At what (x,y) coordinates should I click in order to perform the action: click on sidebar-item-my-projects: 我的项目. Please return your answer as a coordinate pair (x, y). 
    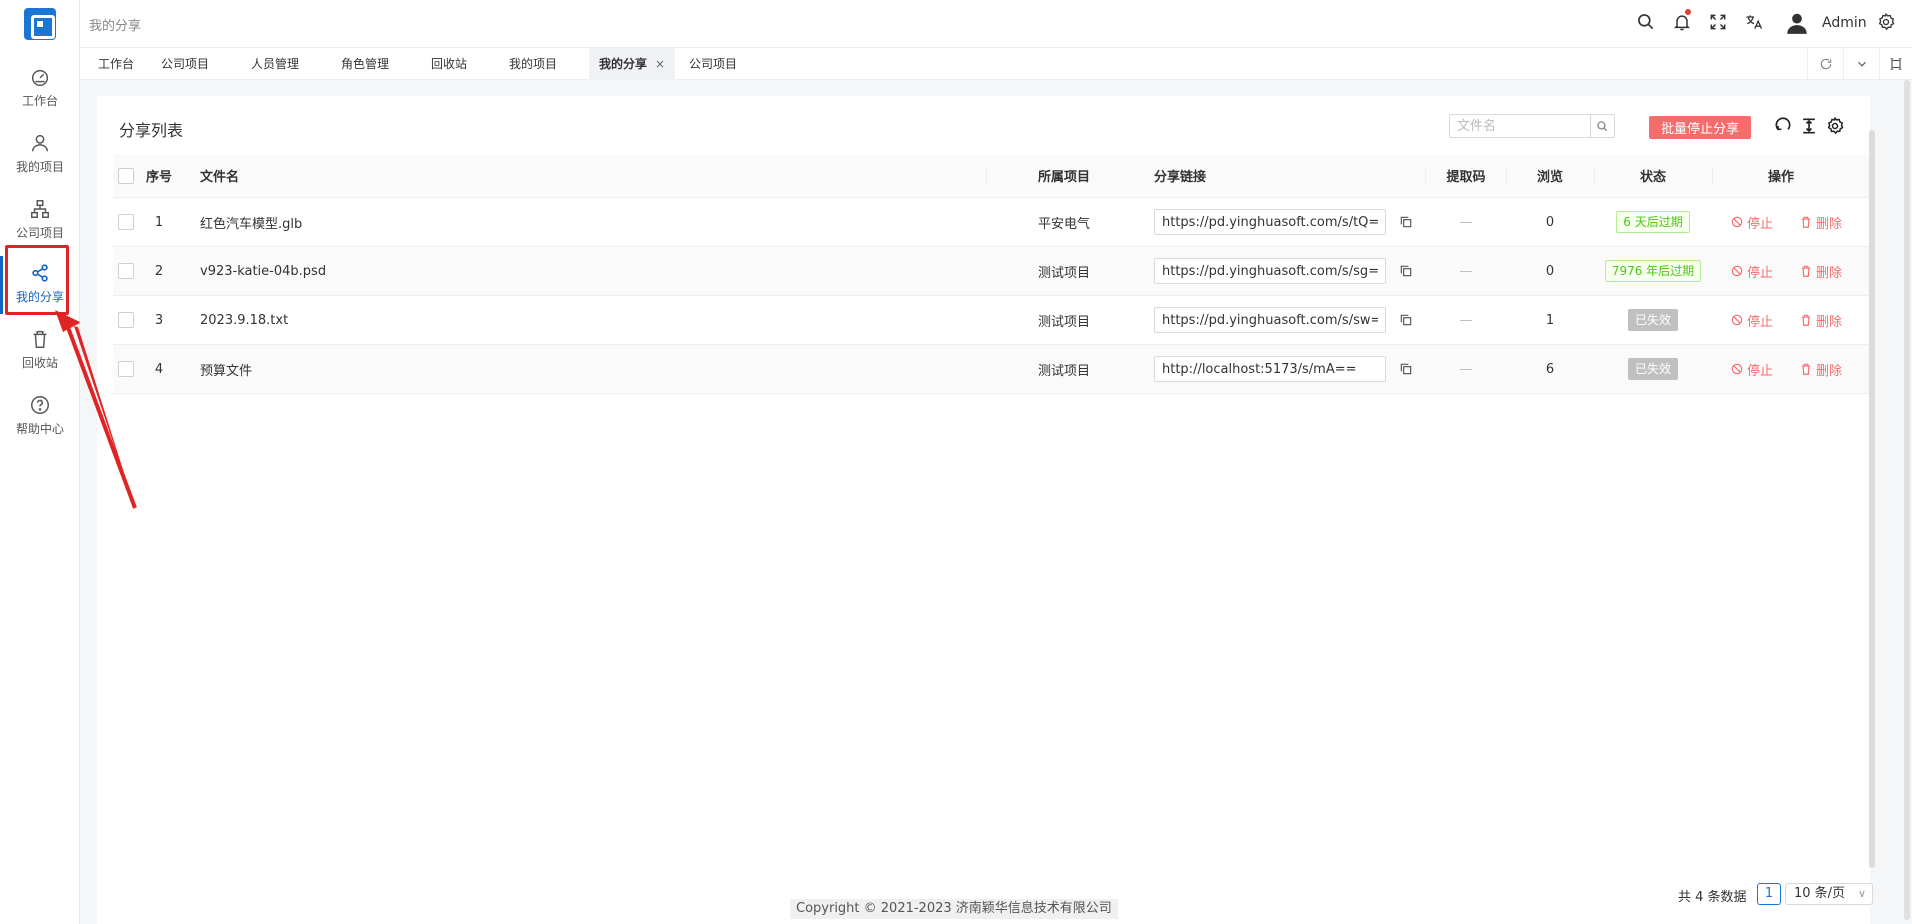
    Looking at the image, I should click on (40, 155).